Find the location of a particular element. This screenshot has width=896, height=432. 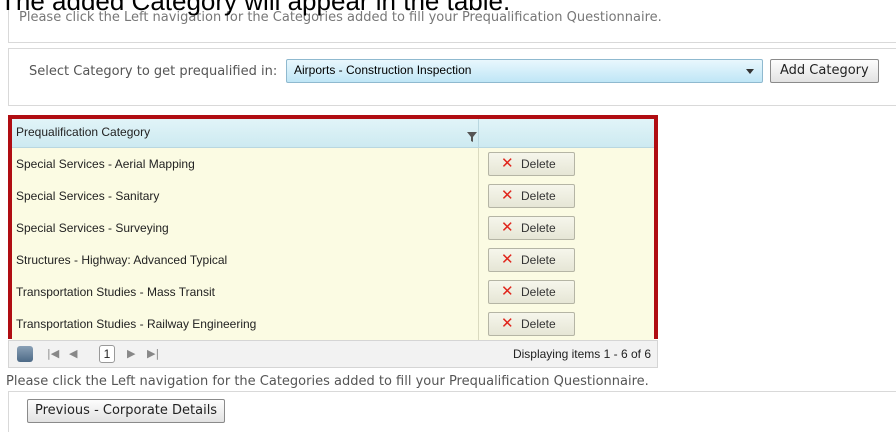

refresh-icon is located at coordinates (25, 354).